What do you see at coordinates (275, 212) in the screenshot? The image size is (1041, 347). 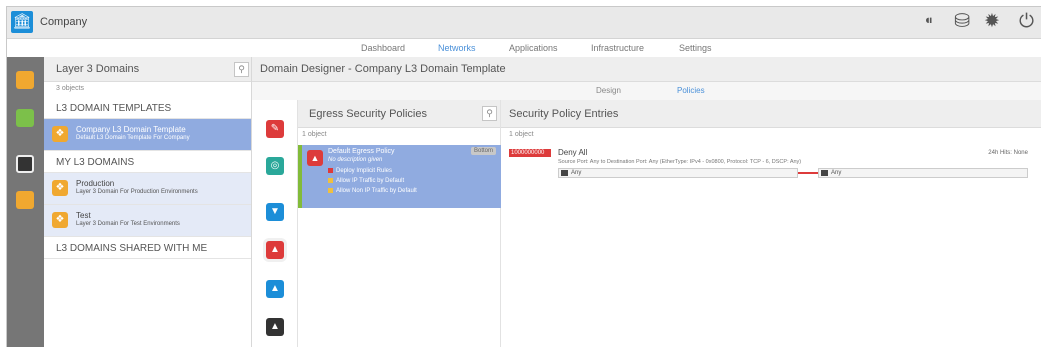 I see `ingress-security-icon: ▼` at bounding box center [275, 212].